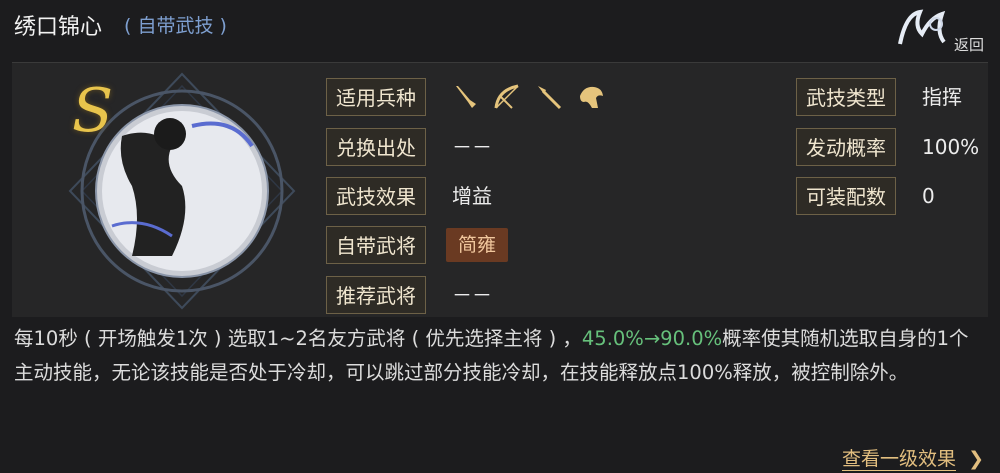 Image resolution: width=1000 pixels, height=473 pixels. Describe the element at coordinates (506, 96) in the screenshot. I see `bow-icon` at that location.